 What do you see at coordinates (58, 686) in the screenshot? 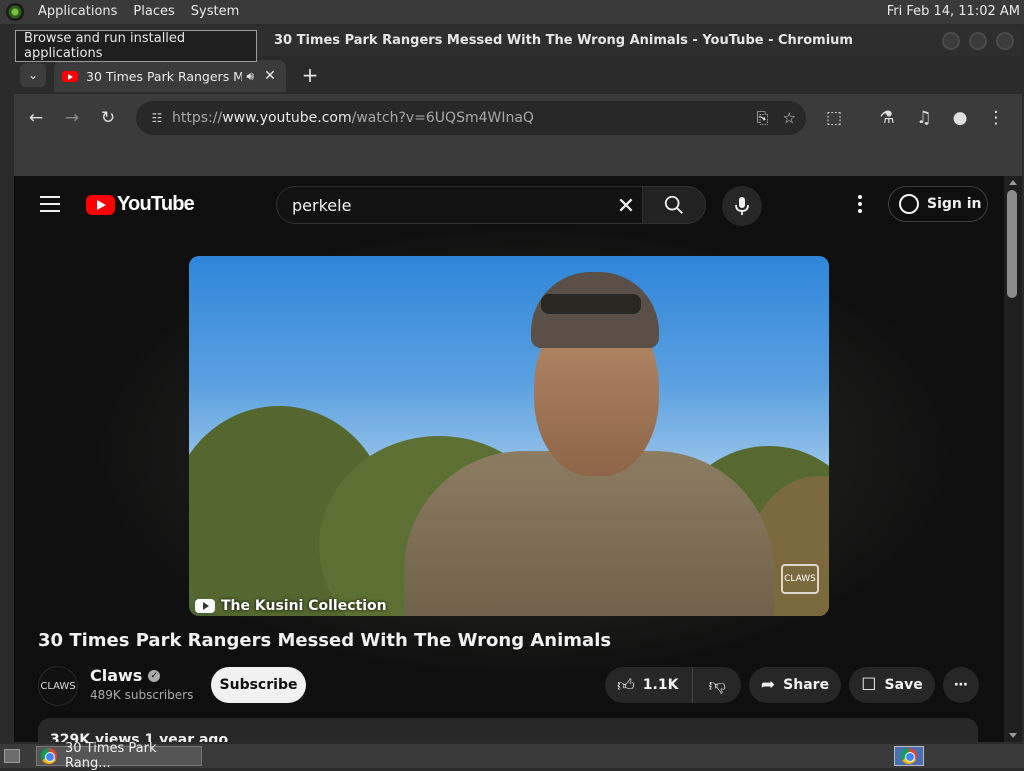
I see `channel-avatar: CLAWS` at bounding box center [58, 686].